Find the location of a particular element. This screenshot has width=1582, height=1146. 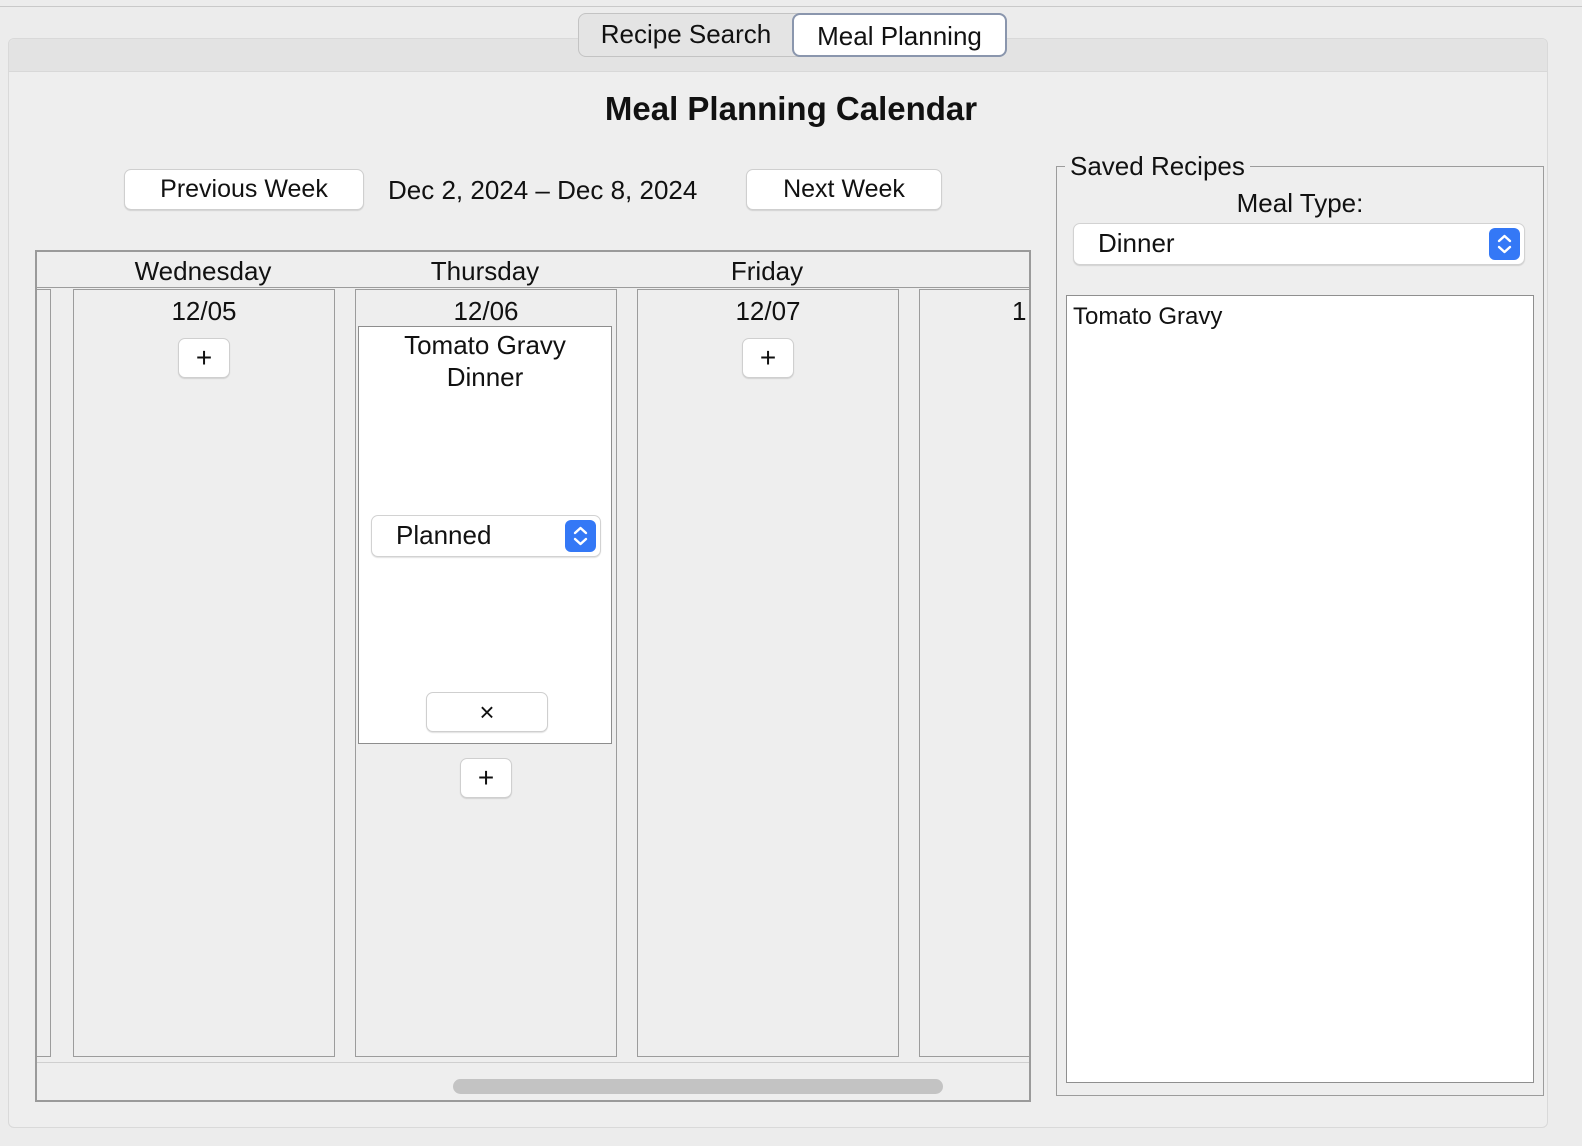

calendar-header-divider is located at coordinates (533, 287).